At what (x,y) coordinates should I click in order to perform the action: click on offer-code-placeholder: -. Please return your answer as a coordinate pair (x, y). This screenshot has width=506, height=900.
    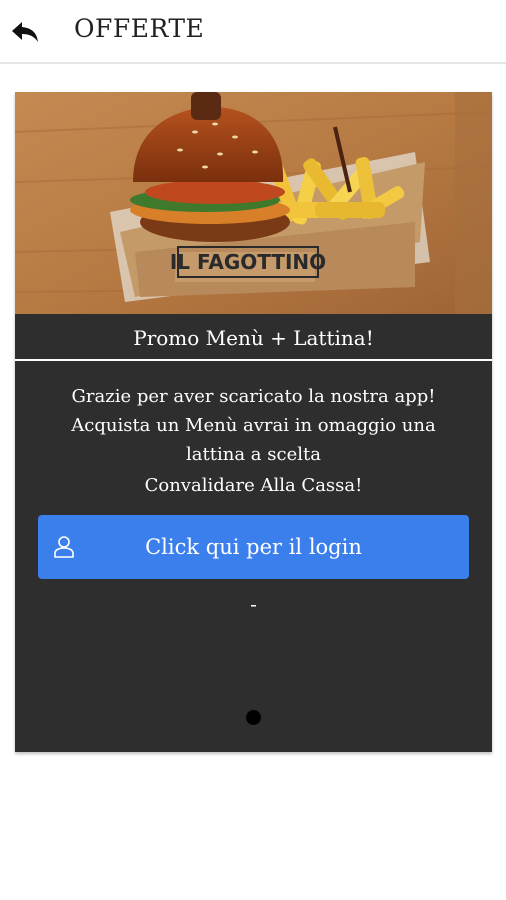
    Looking at the image, I should click on (253, 604).